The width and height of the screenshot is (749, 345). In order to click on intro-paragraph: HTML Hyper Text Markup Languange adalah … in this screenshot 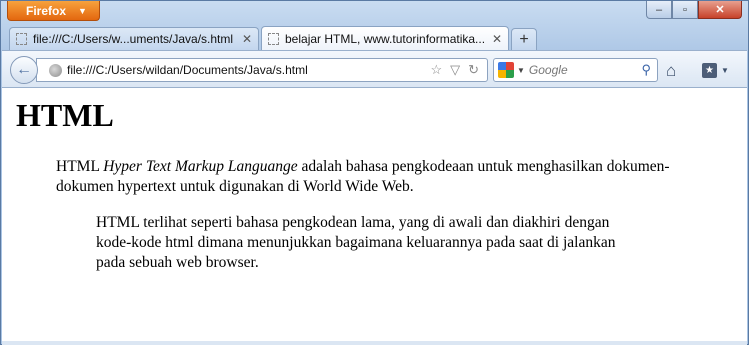, I will do `click(381, 177)`.